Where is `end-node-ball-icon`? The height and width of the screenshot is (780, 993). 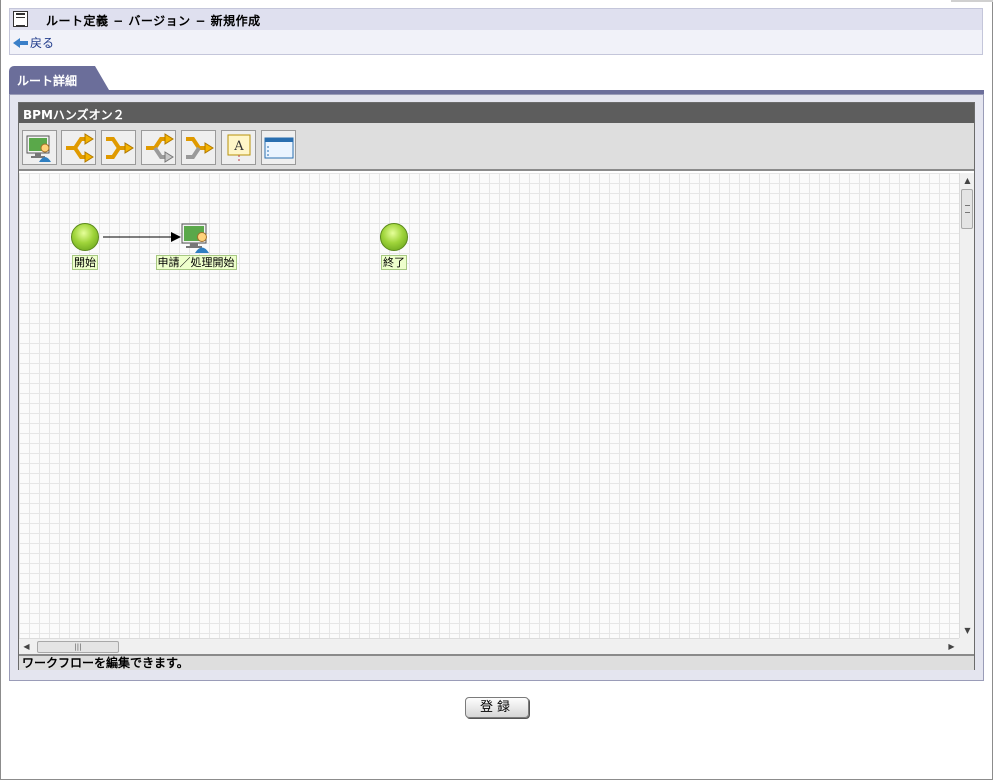
end-node-ball-icon is located at coordinates (394, 237).